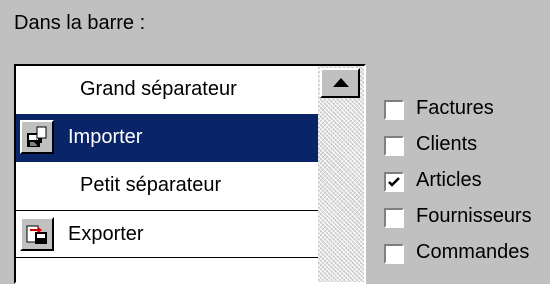 The image size is (550, 284). I want to click on list-item-label: Importer, so click(105, 137).